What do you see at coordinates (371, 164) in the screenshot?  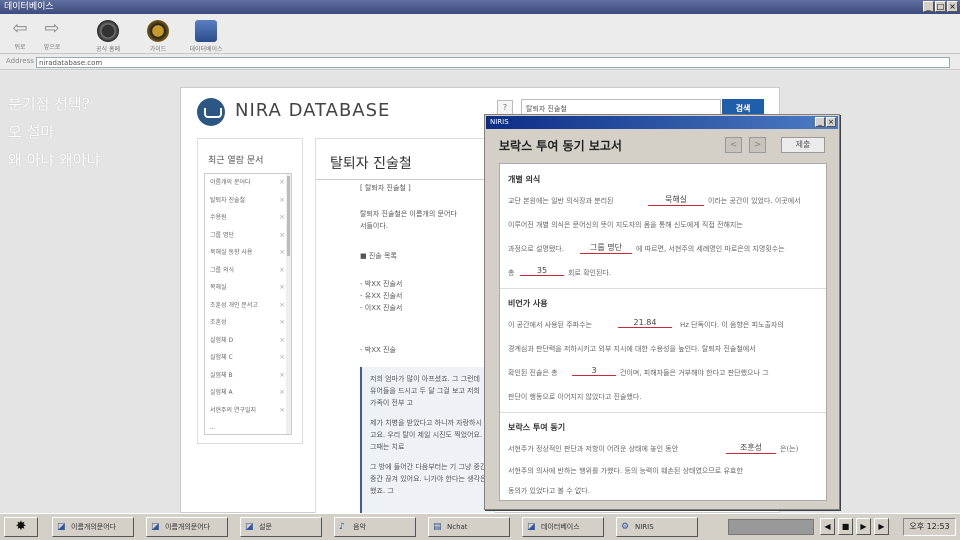 I see `document-title: 탈퇴자 진술철` at bounding box center [371, 164].